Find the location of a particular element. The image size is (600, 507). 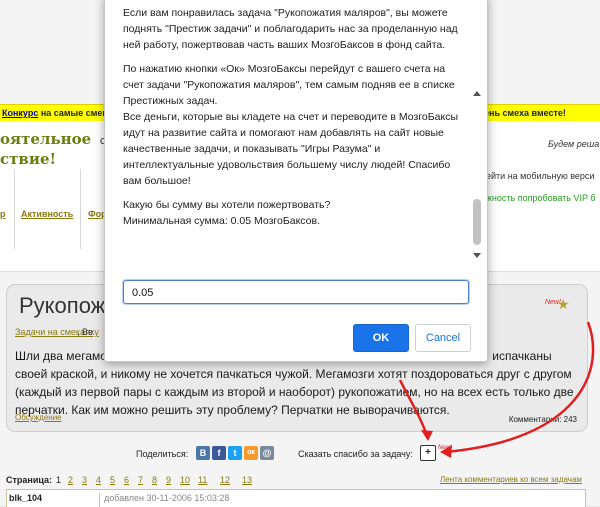

mobile-version-link: рейти на мобильную верси is located at coordinates (537, 176).